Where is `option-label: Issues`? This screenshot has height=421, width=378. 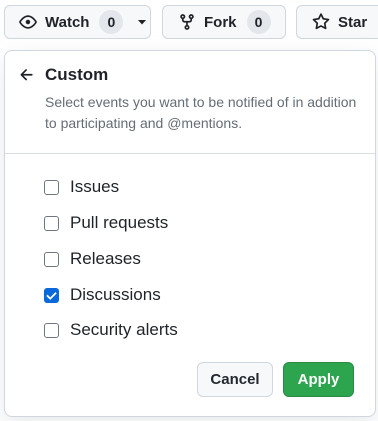
option-label: Issues is located at coordinates (95, 186).